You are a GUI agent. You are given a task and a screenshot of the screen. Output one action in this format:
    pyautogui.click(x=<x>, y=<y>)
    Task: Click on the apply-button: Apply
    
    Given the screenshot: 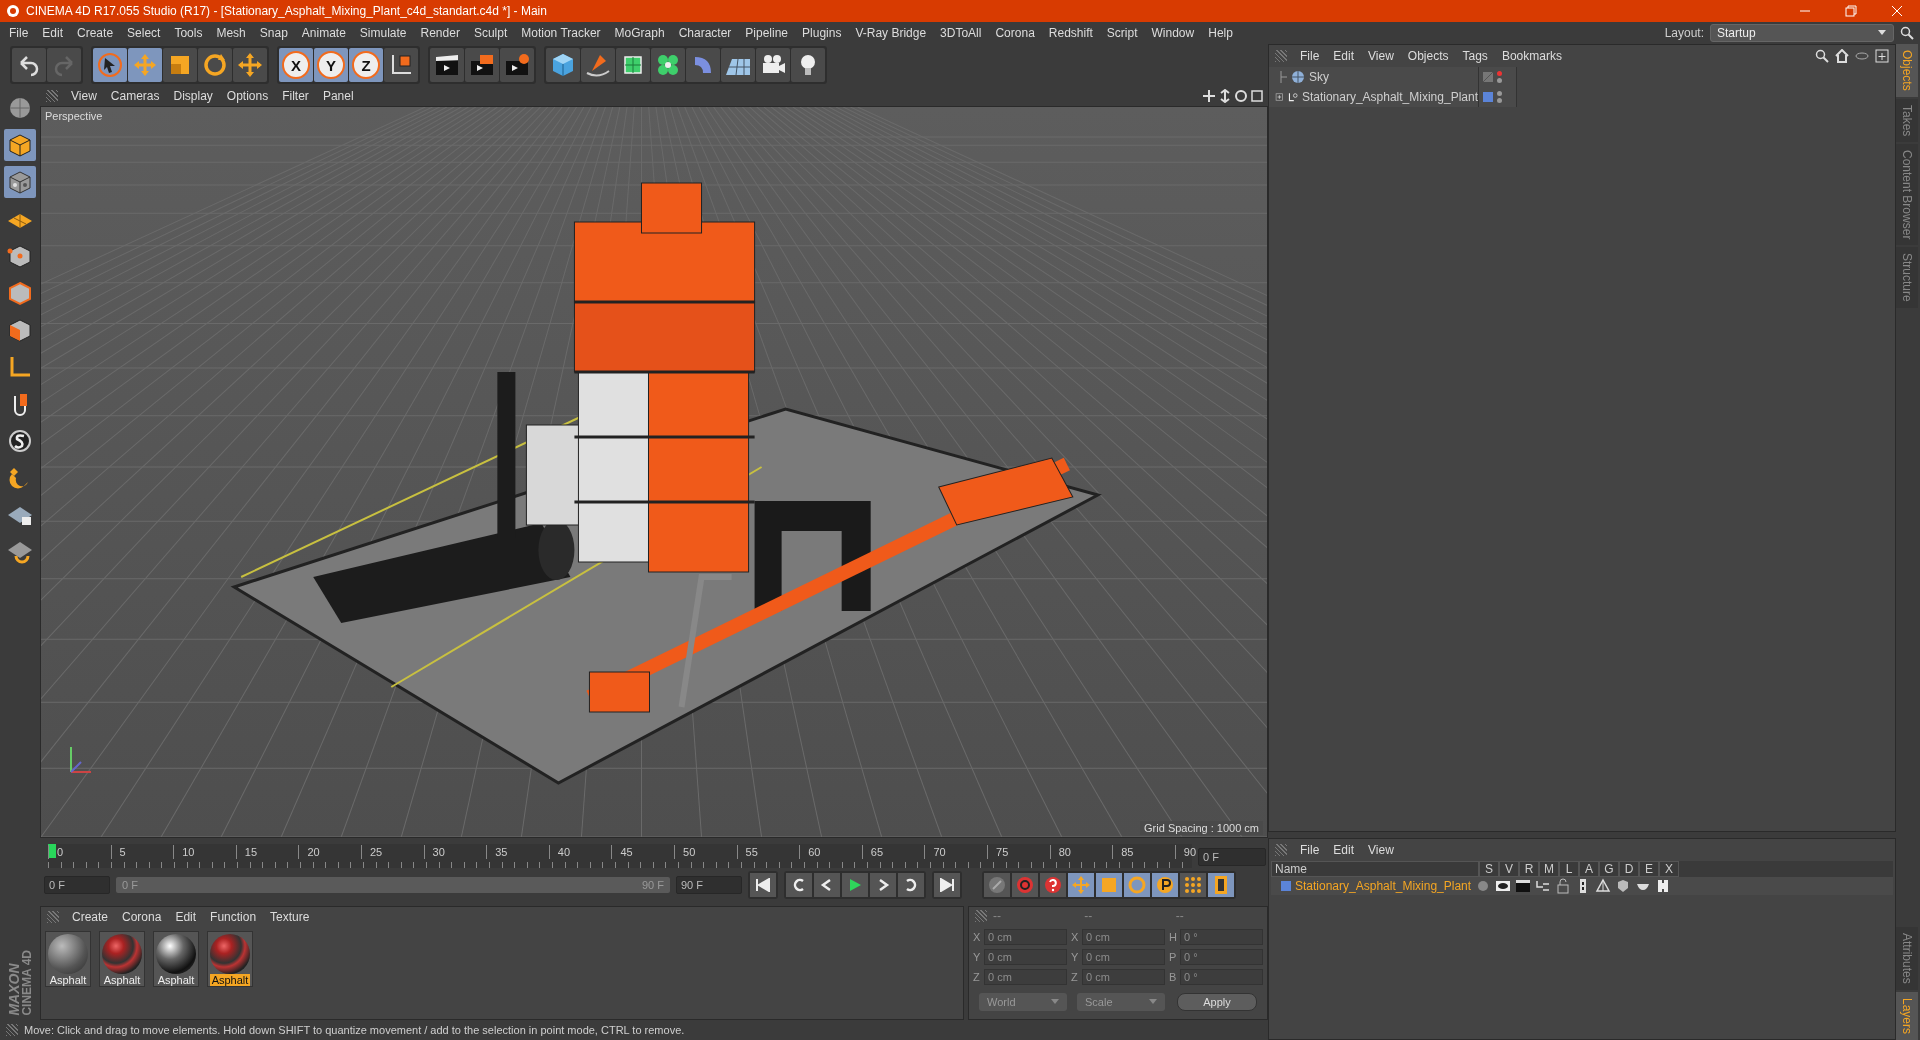 What is the action you would take?
    pyautogui.click(x=1217, y=1002)
    